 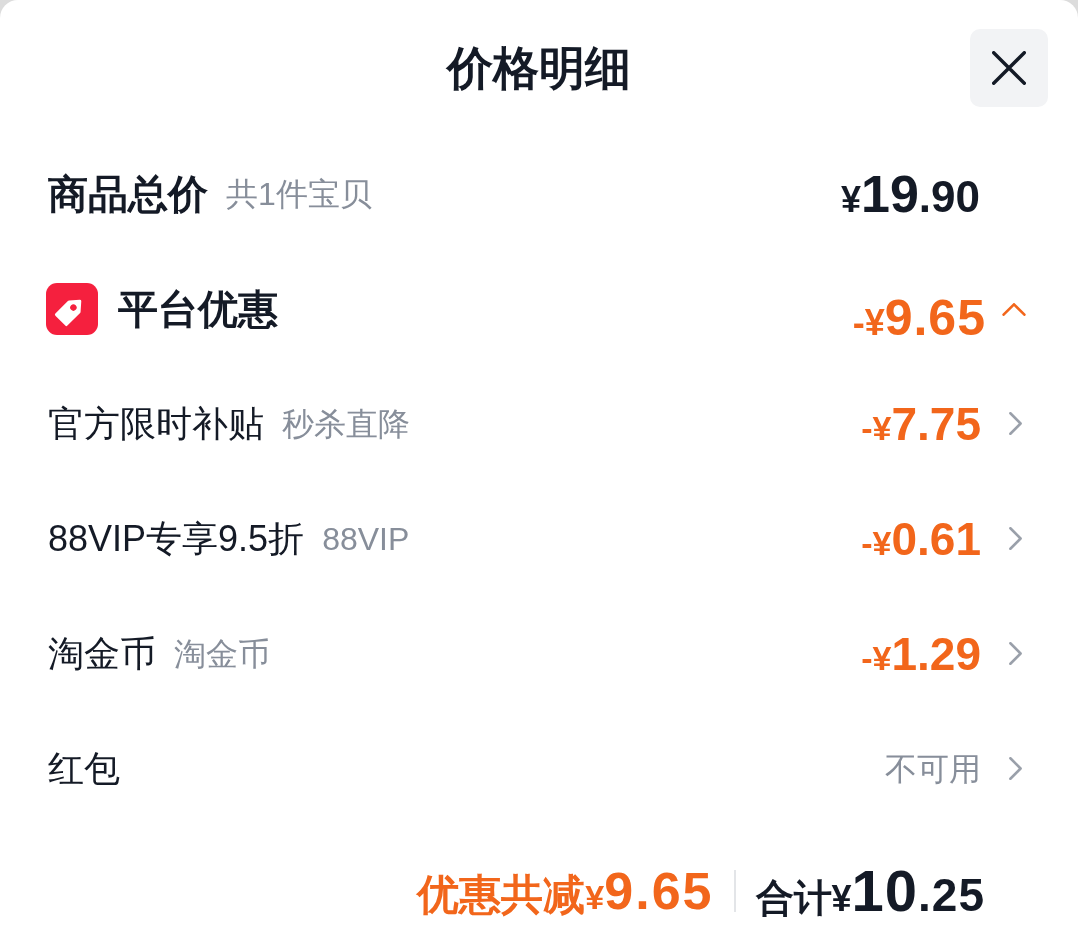 I want to click on subtotal-label: 商品总价, so click(x=128, y=193).